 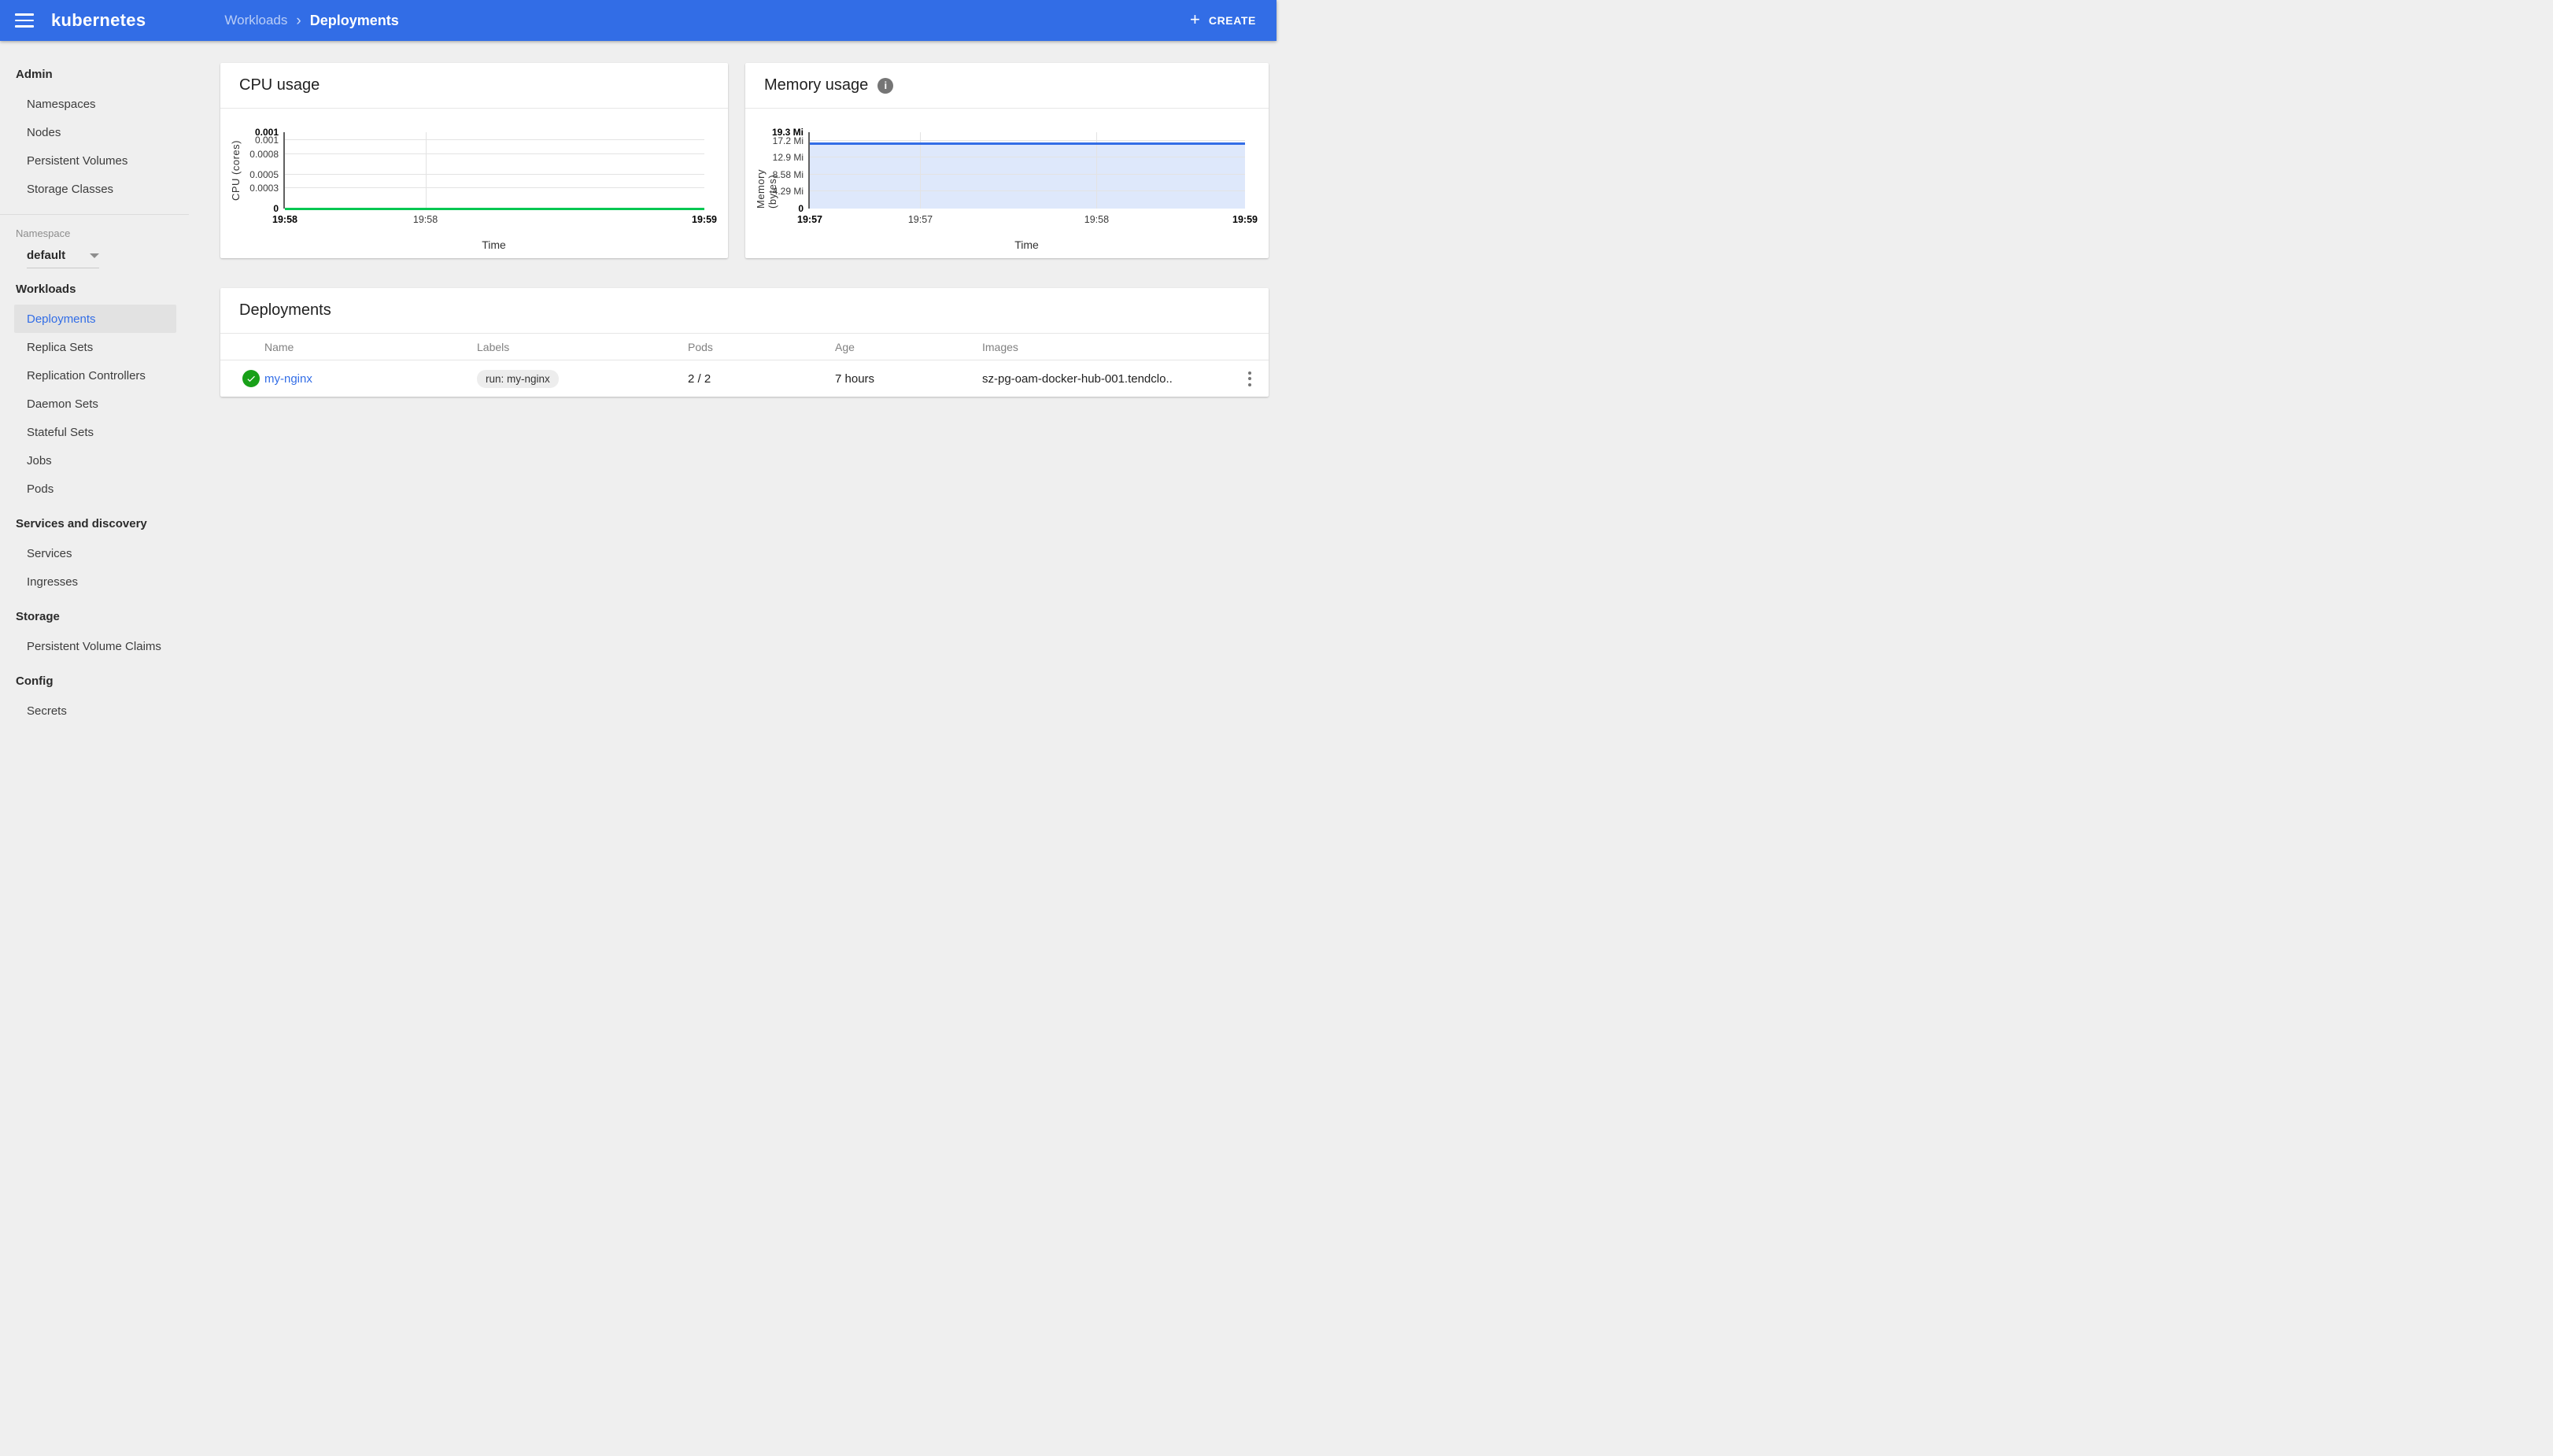 What do you see at coordinates (24, 20) in the screenshot?
I see `hamburger-menu-icon` at bounding box center [24, 20].